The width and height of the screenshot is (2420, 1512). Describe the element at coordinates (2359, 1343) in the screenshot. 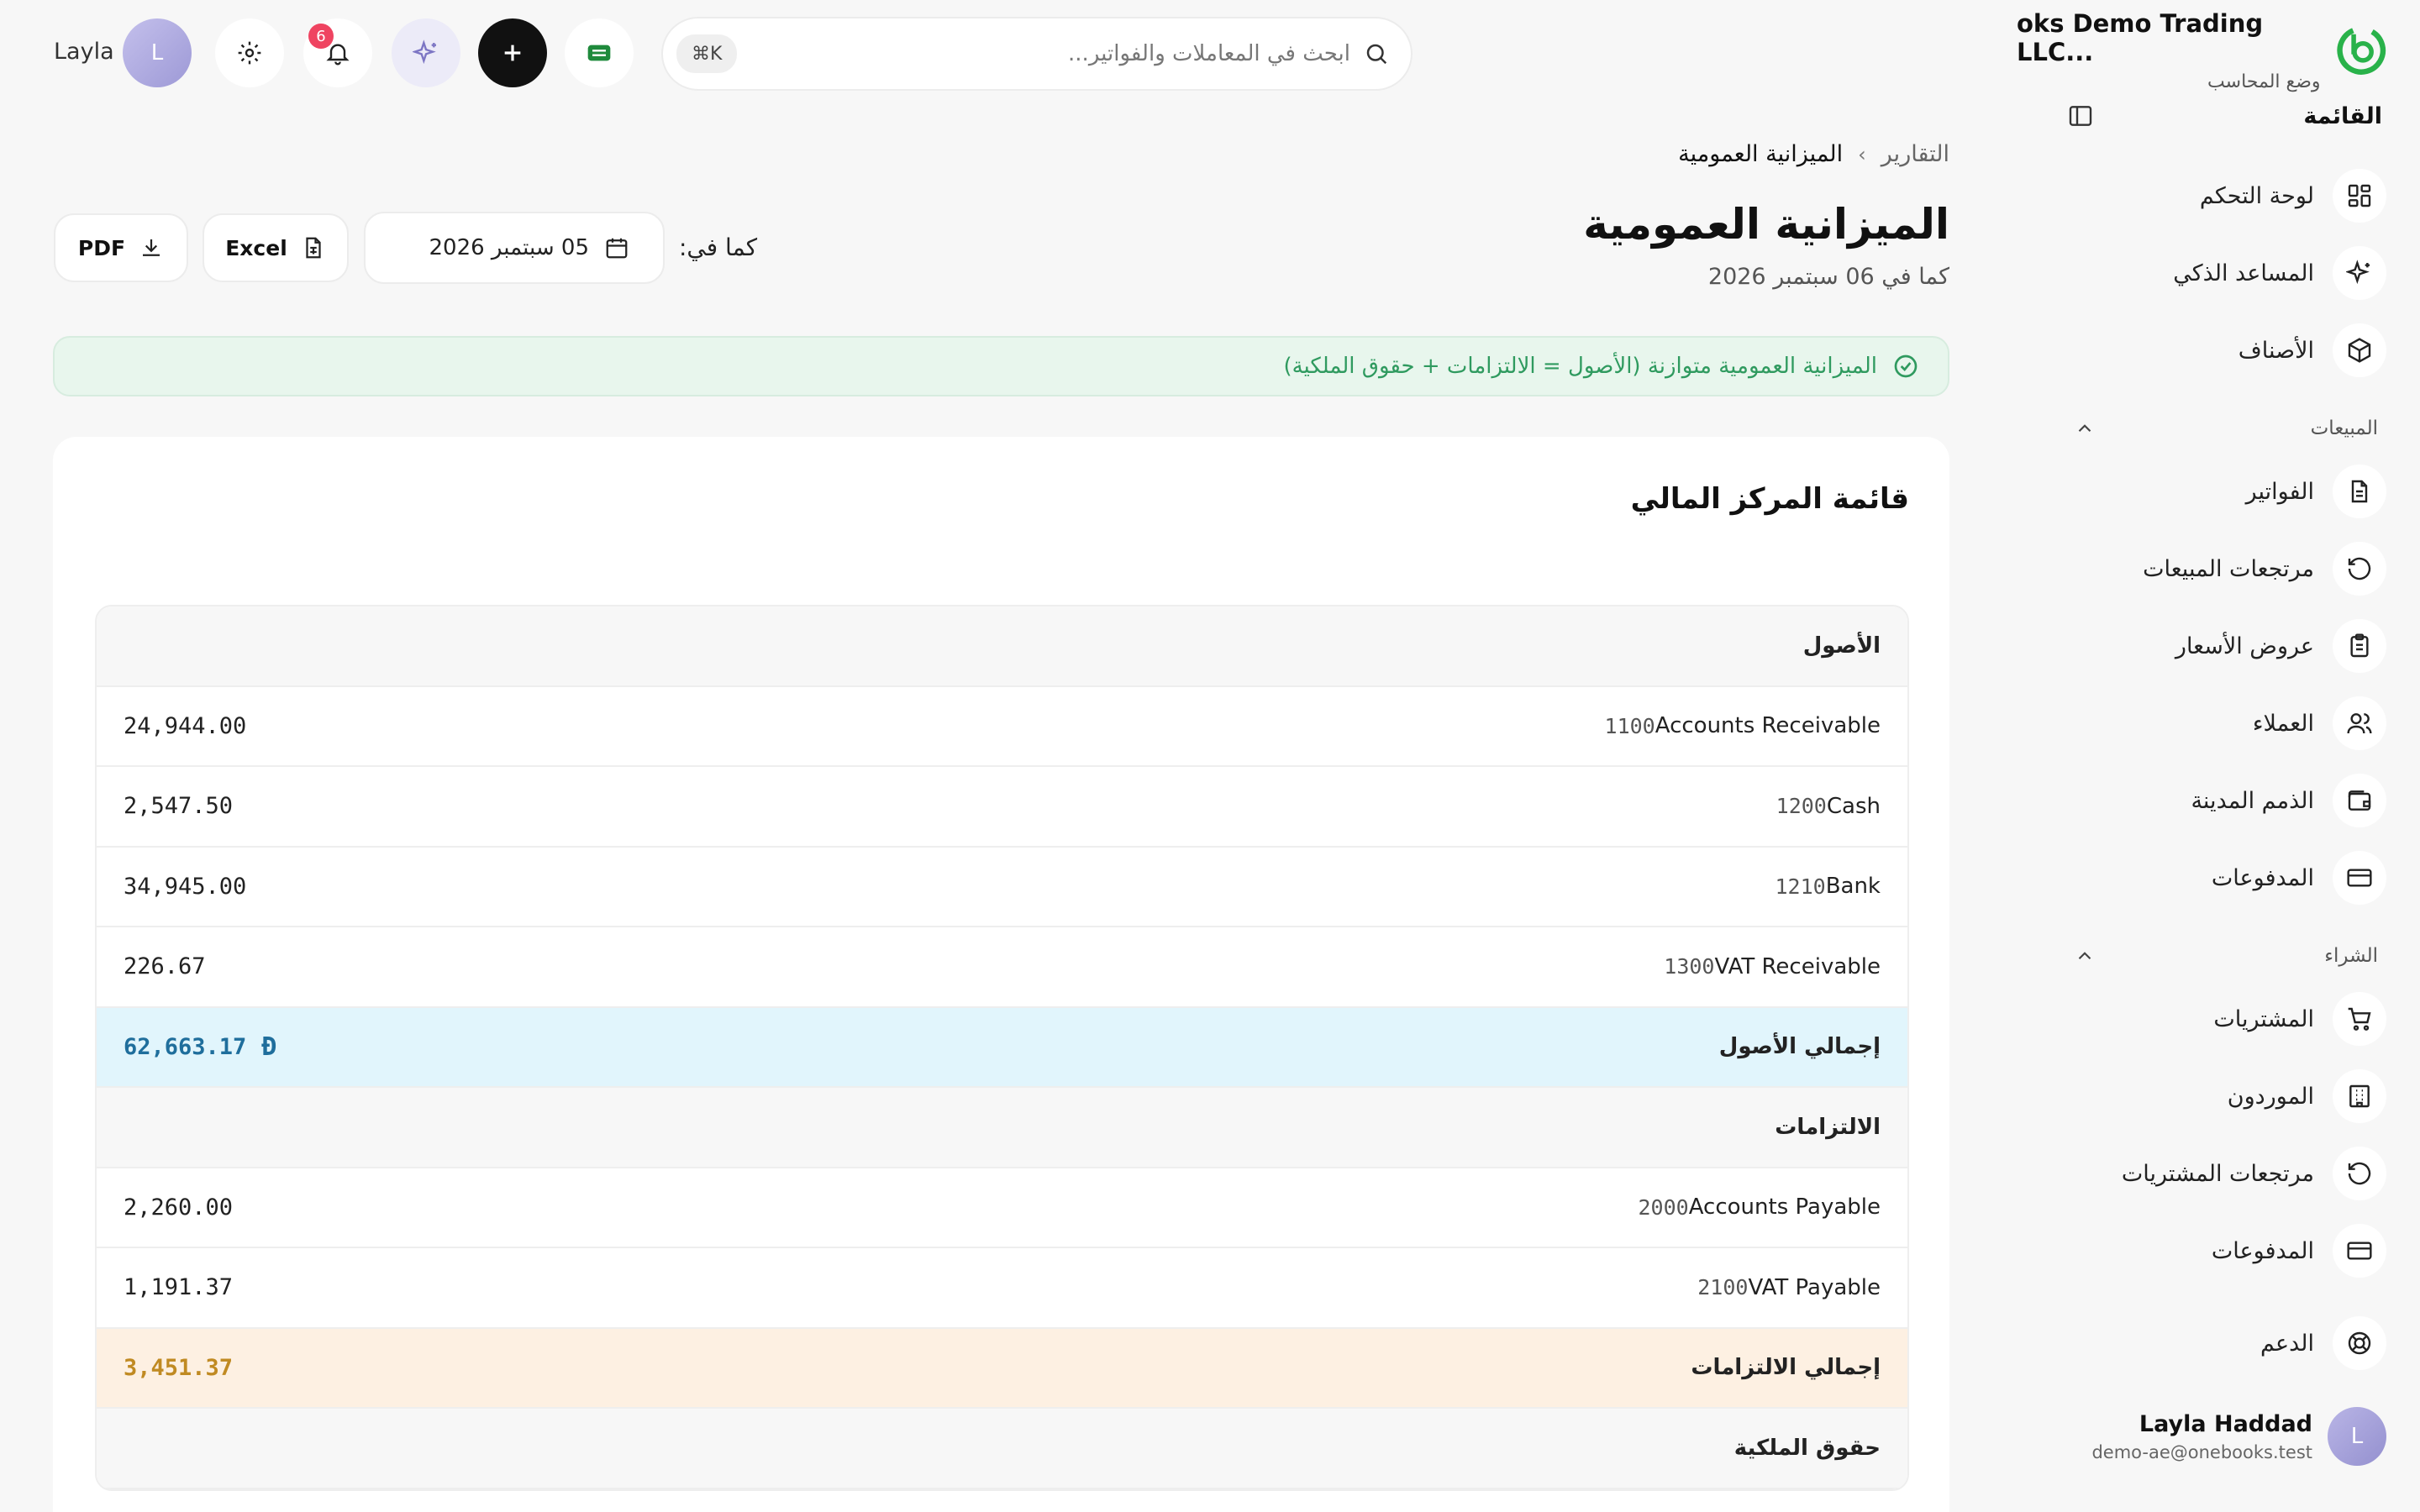

I see `life-buoy-icon` at that location.